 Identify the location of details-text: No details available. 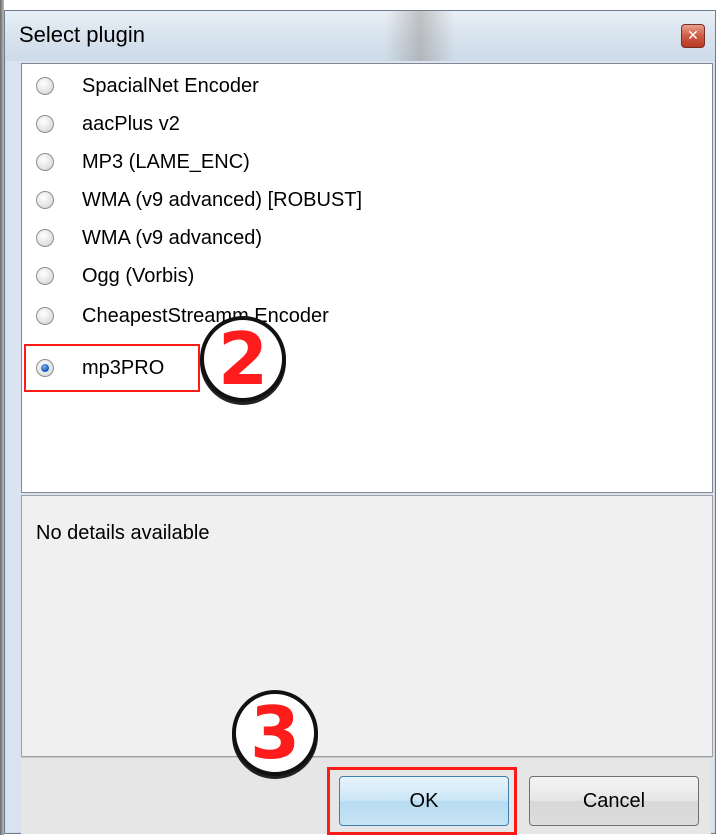
(123, 533).